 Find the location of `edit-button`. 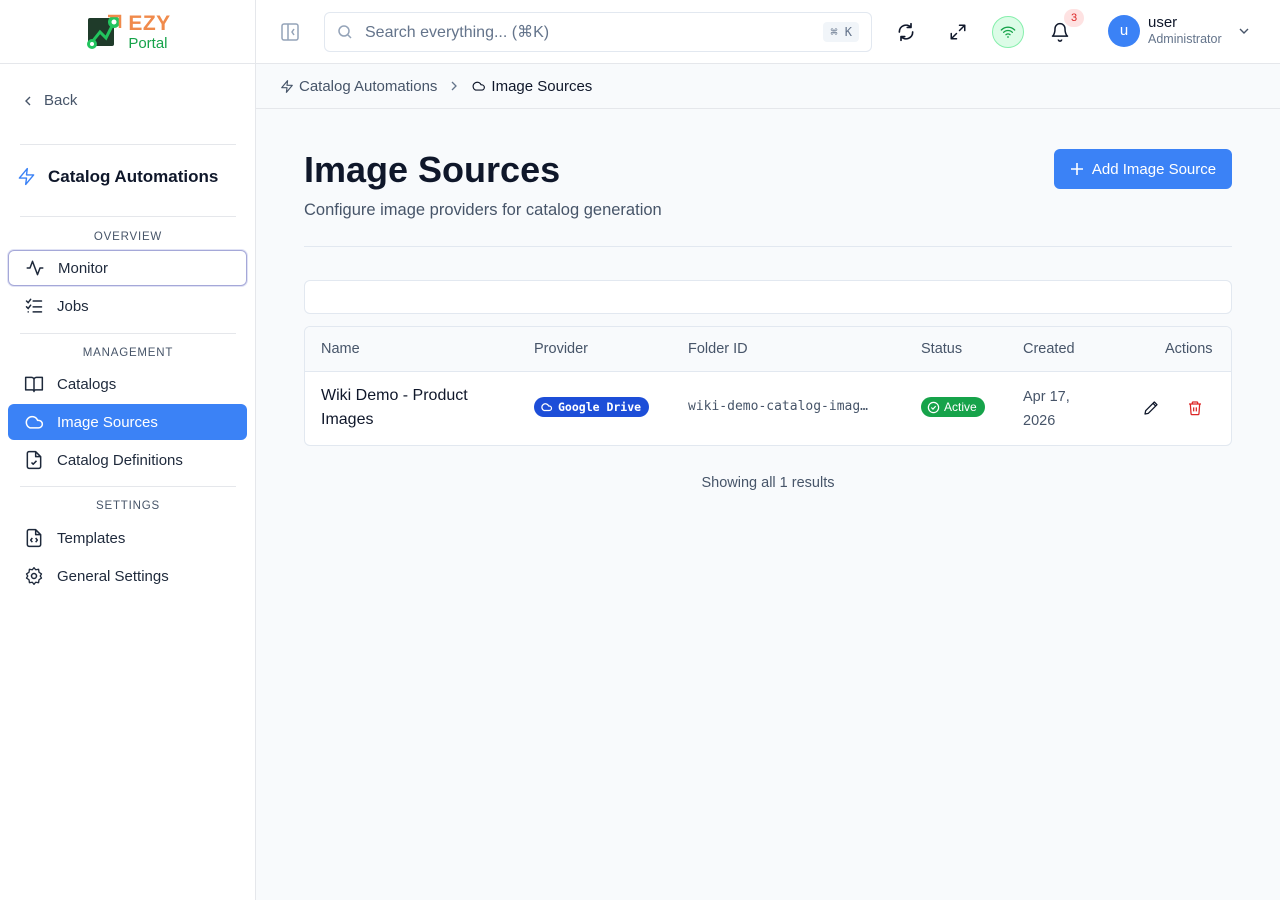

edit-button is located at coordinates (1151, 408).